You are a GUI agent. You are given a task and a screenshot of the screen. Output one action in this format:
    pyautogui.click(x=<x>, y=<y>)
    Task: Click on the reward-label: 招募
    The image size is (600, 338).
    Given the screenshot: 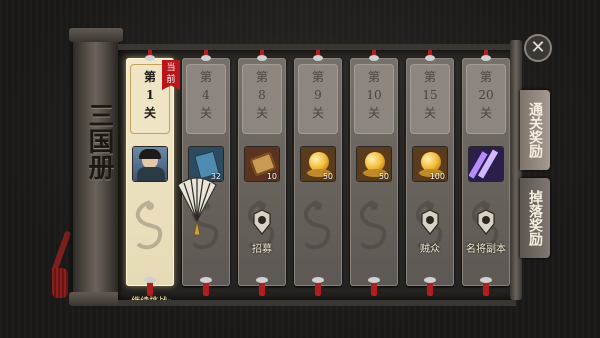 What is the action you would take?
    pyautogui.click(x=262, y=249)
    